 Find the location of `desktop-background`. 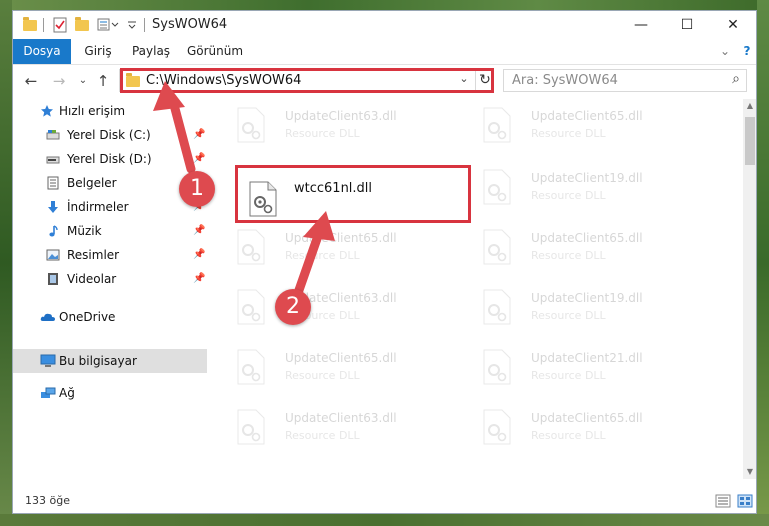

desktop-background is located at coordinates (384, 5).